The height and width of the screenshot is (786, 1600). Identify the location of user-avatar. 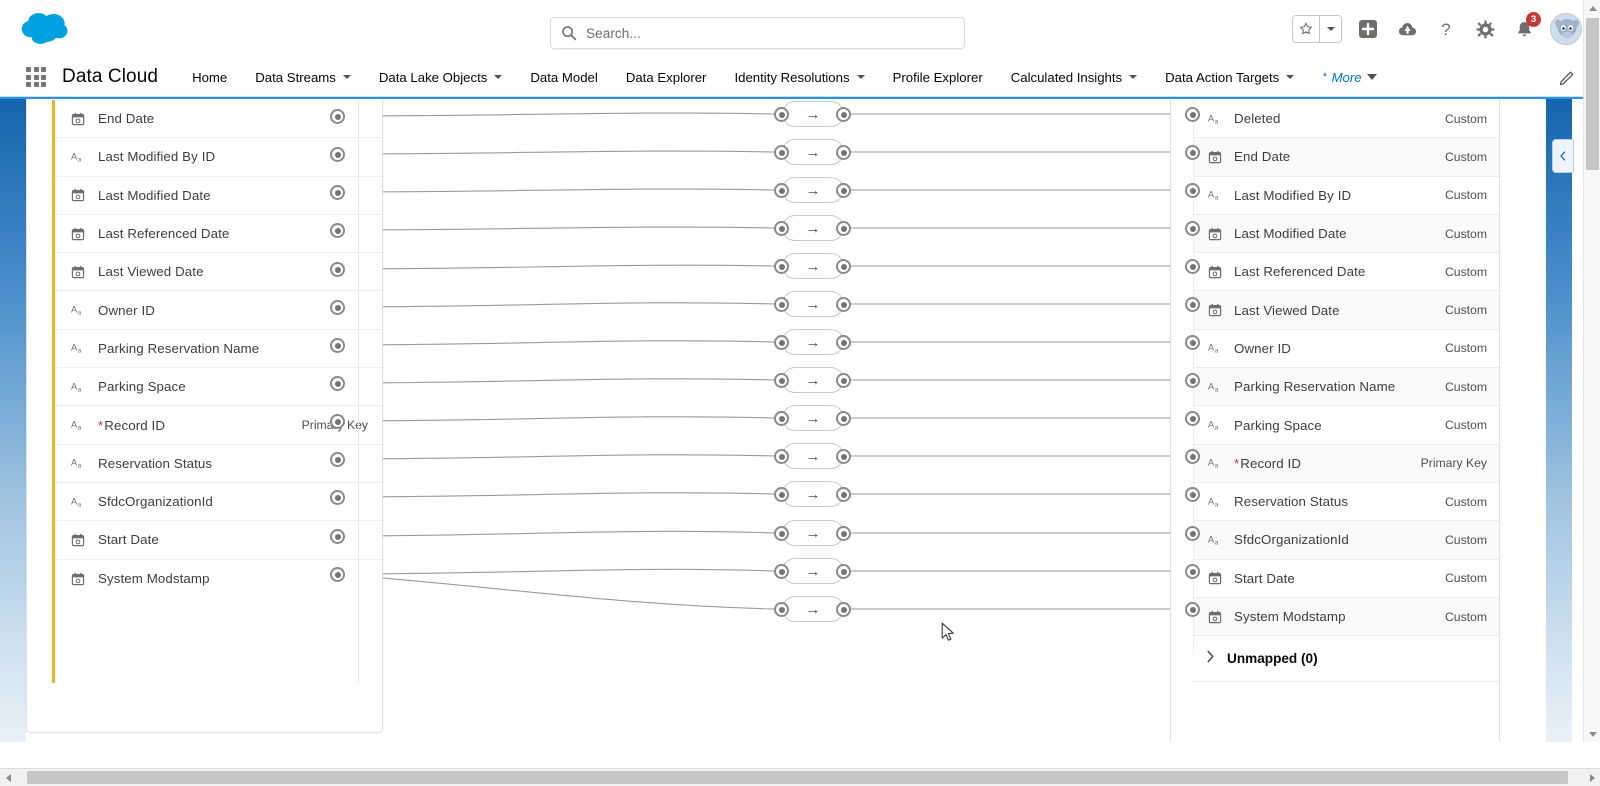
(1566, 29).